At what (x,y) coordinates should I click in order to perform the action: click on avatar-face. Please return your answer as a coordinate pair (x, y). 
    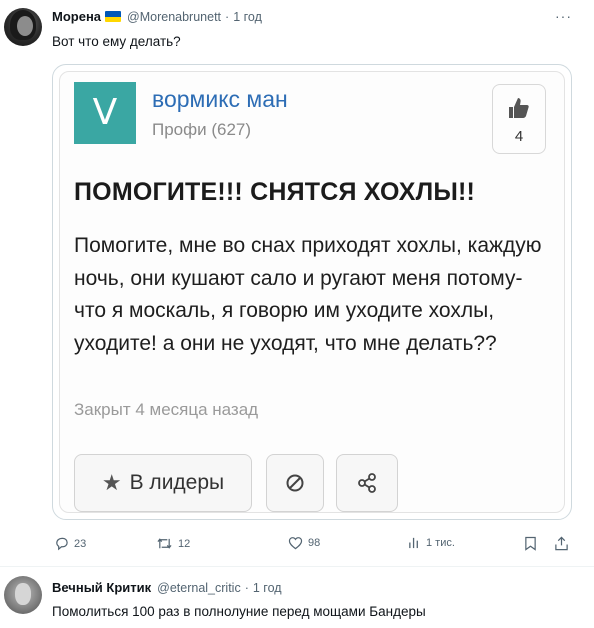
    Looking at the image, I should click on (25, 26).